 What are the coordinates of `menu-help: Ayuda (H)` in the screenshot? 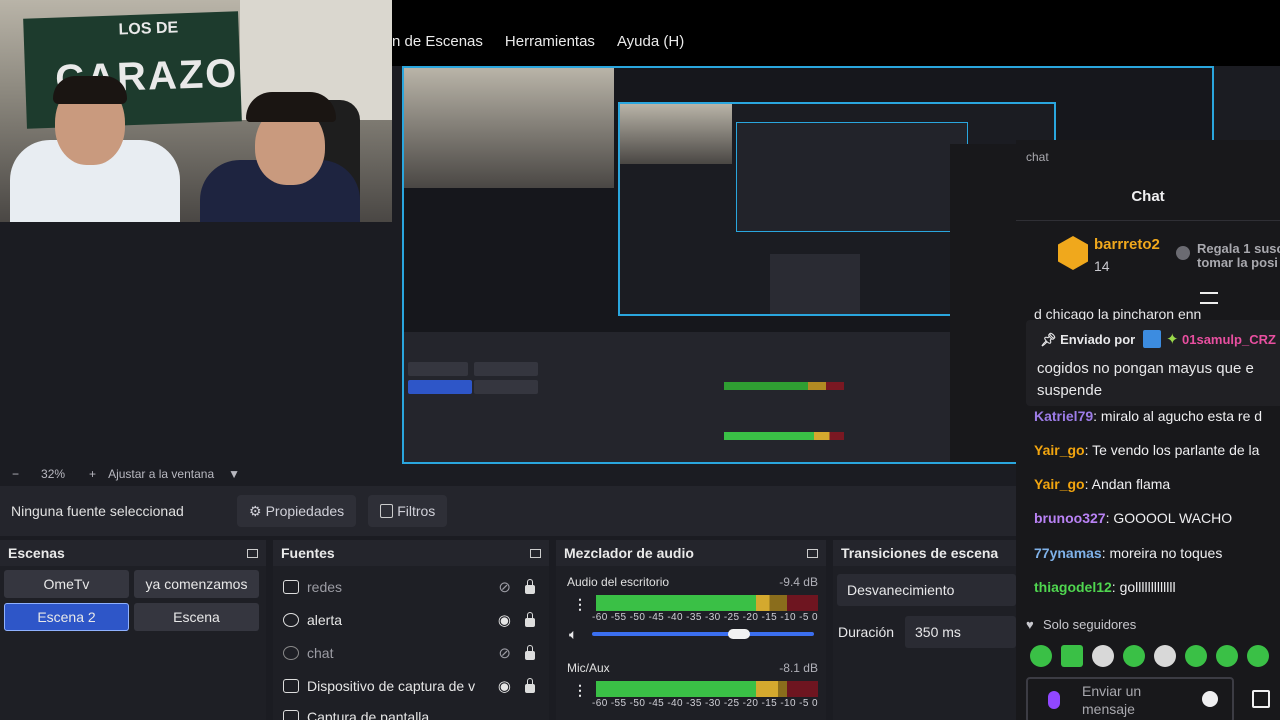 It's located at (650, 41).